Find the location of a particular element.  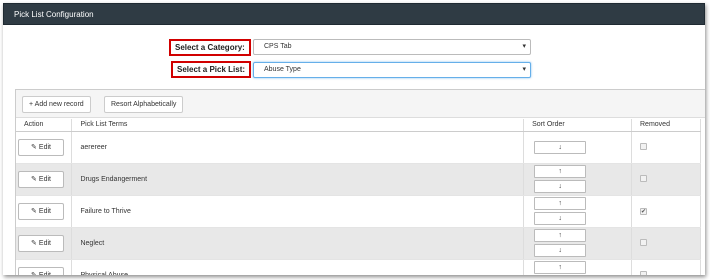

table-row: ✎ Edit Neglect ↑ ↓ is located at coordinates (358, 243).